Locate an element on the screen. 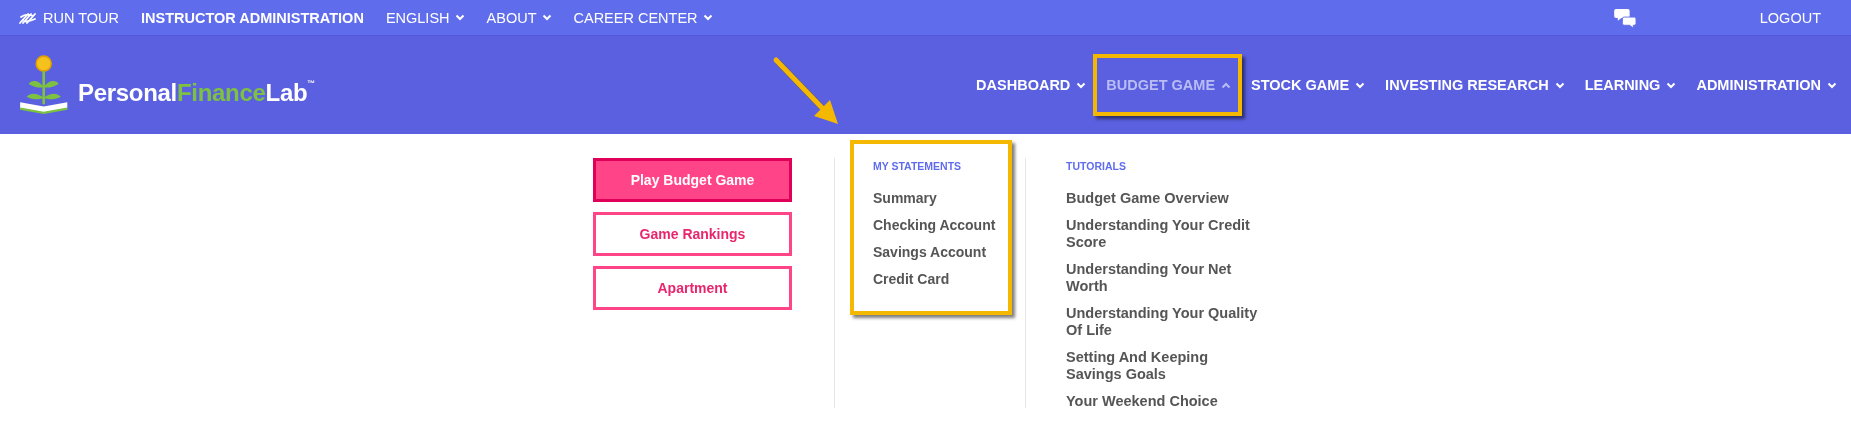 The height and width of the screenshot is (427, 1851). menu-link: Your Weekend Choice is located at coordinates (1166, 401).